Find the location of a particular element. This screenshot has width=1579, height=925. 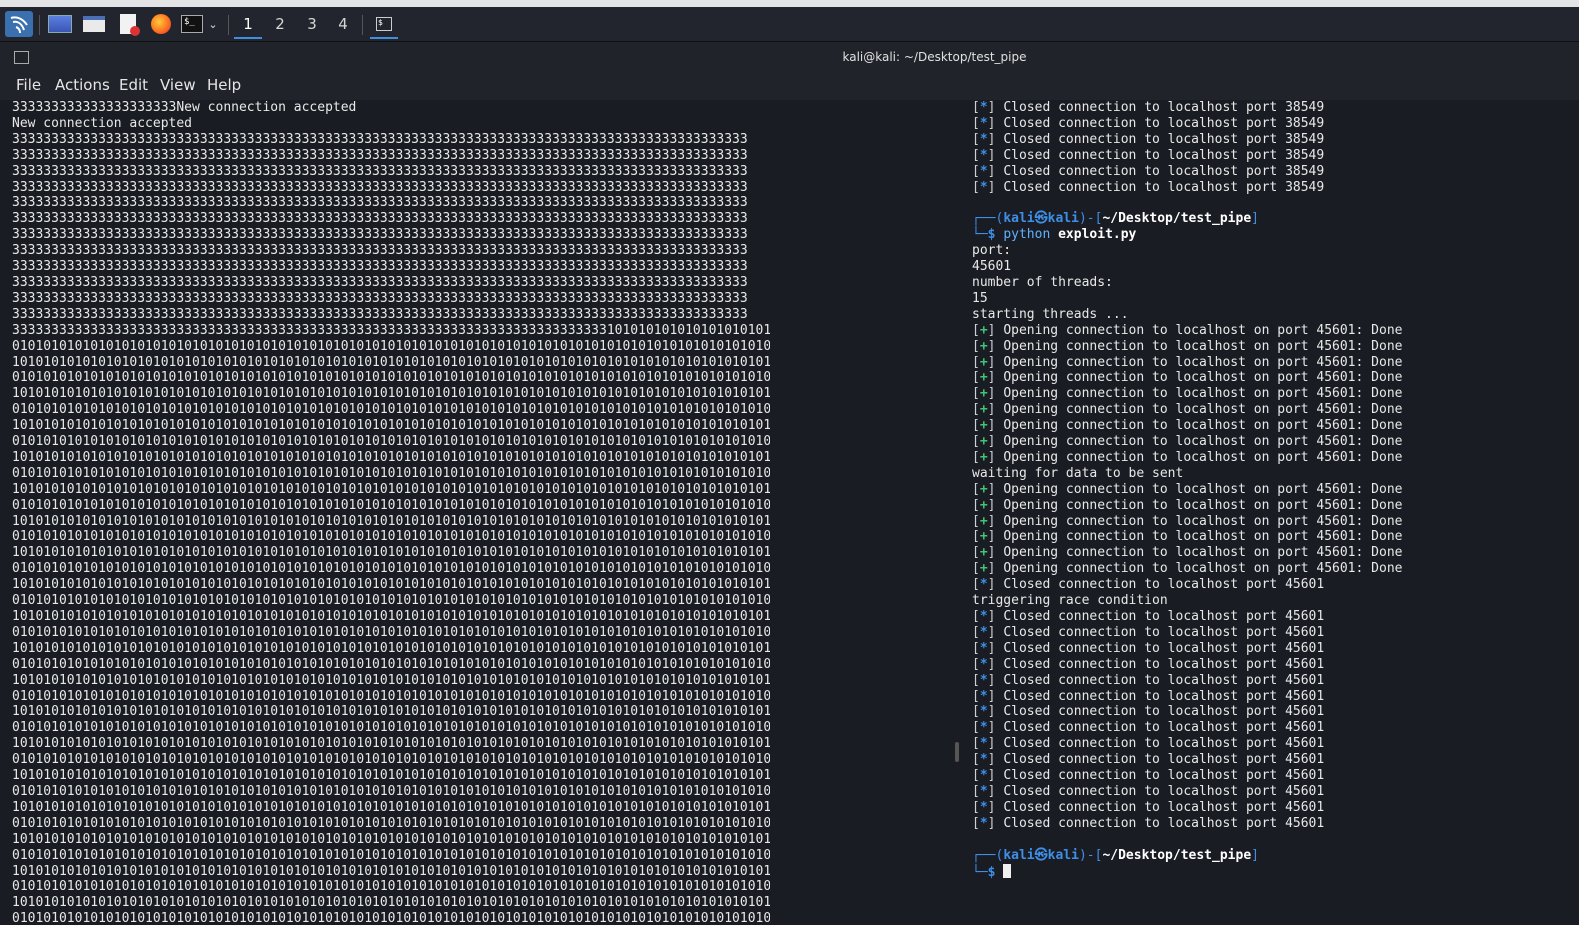

port-label: port: is located at coordinates (992, 251).